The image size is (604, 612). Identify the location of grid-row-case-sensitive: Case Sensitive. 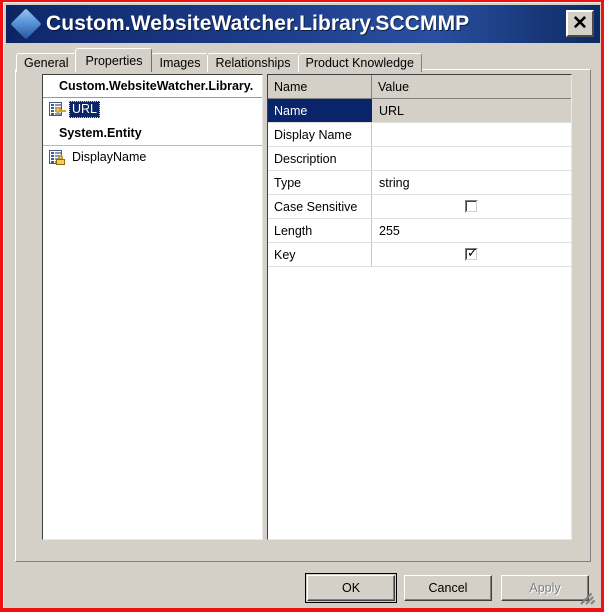
(419, 207).